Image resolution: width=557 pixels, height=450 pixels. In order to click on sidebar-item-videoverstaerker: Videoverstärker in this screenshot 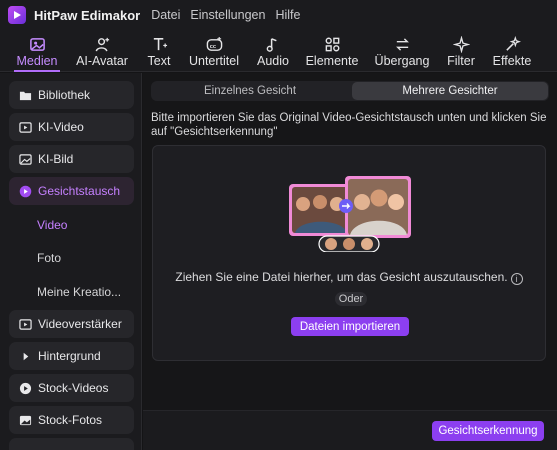, I will do `click(71, 324)`.